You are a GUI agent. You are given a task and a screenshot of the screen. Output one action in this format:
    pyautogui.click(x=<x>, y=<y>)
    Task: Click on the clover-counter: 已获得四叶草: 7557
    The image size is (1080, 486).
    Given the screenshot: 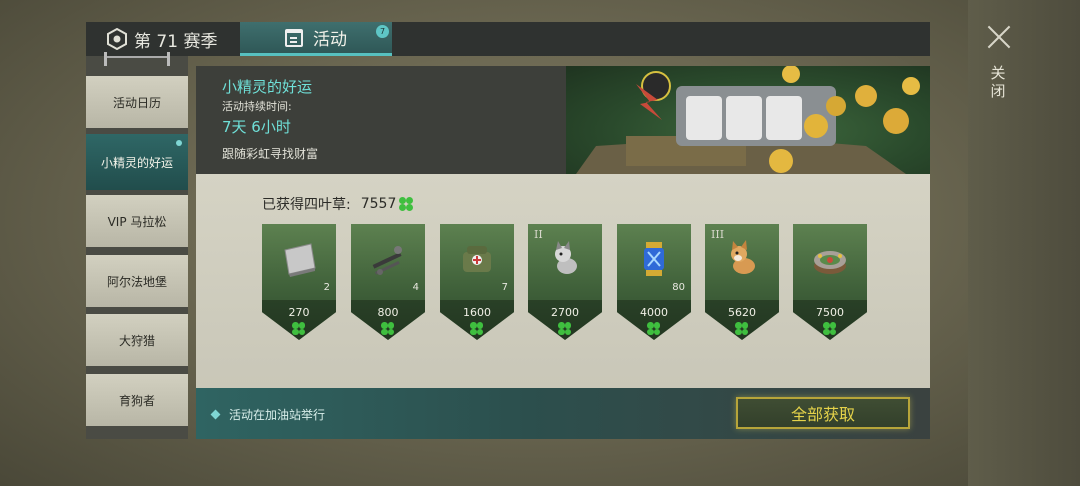 What is the action you would take?
    pyautogui.click(x=338, y=204)
    